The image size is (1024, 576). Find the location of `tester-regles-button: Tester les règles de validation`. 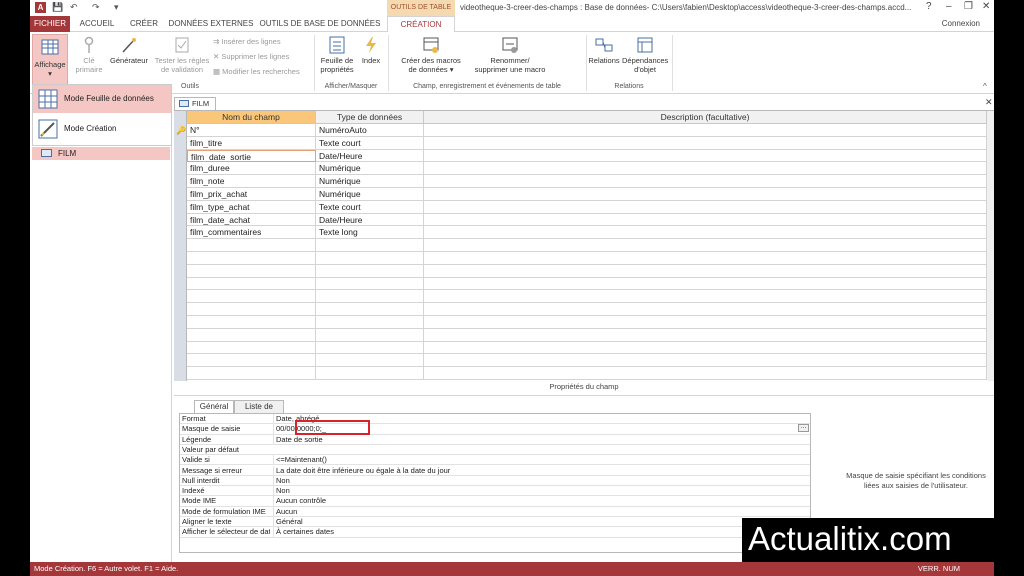

tester-regles-button: Tester les règles de validation is located at coordinates (182, 55).